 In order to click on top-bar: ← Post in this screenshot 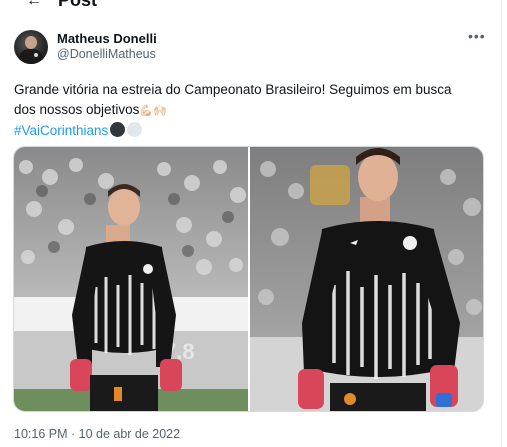, I will do `click(253, 5)`.